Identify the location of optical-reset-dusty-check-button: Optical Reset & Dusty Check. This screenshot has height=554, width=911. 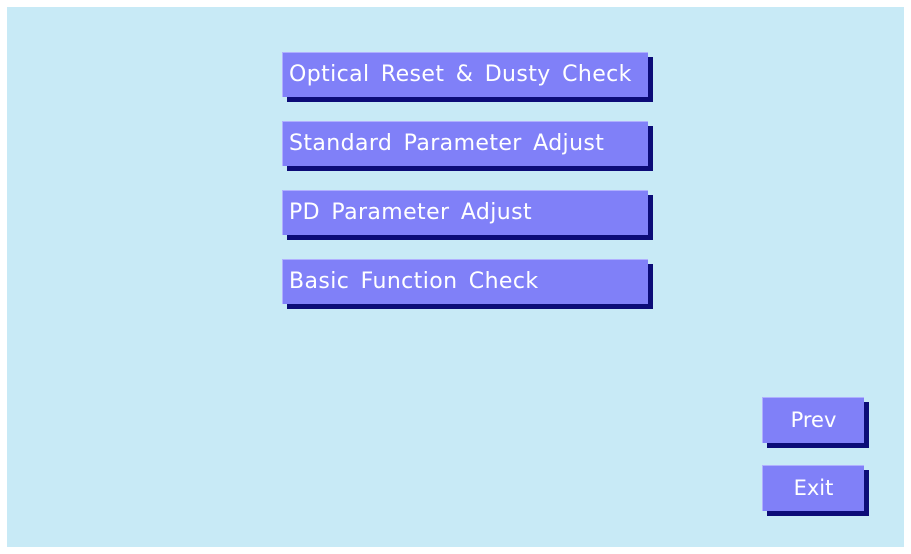
(465, 74).